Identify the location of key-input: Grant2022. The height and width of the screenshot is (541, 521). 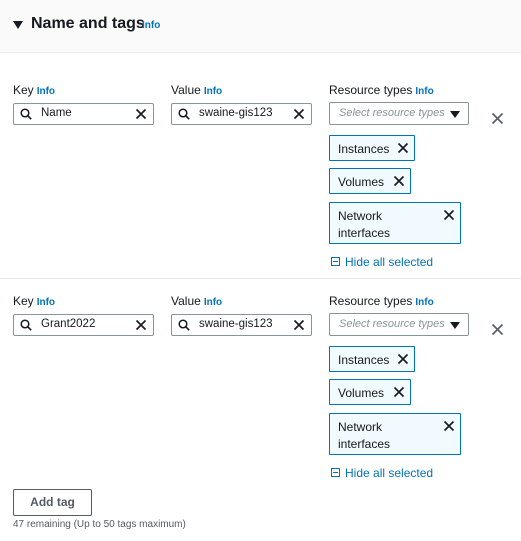
(83, 325).